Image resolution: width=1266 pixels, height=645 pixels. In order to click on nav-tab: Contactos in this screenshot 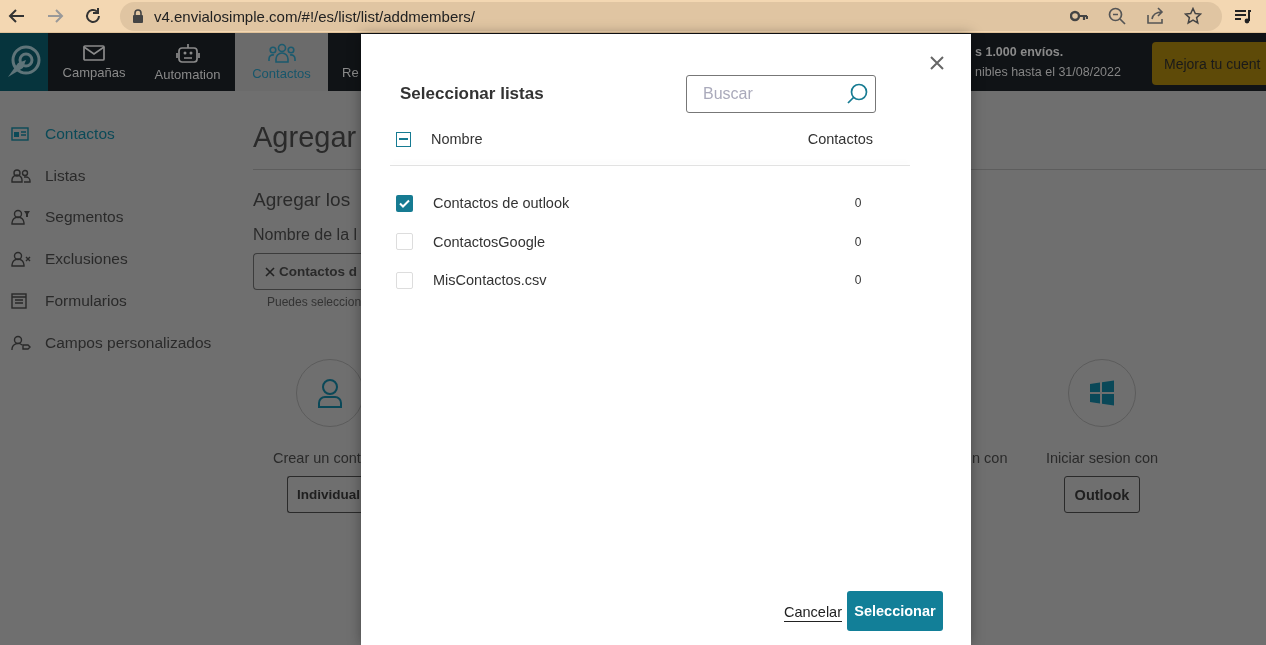, I will do `click(281, 62)`.